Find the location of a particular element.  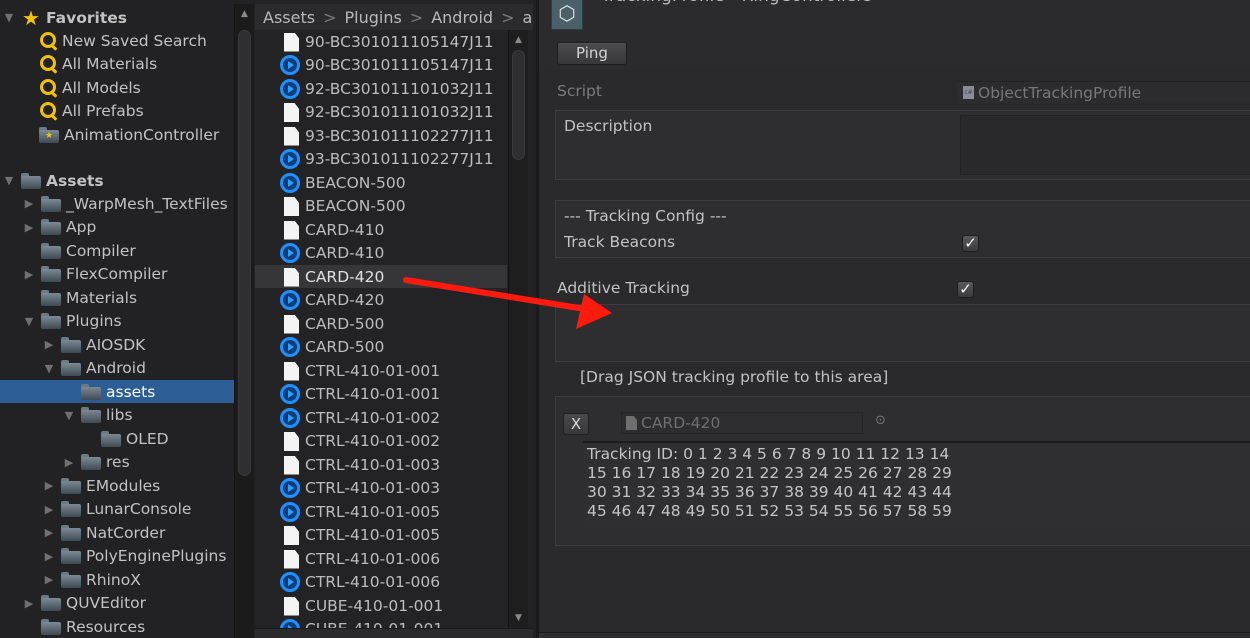

breadcrumb-item: Android is located at coordinates (462, 17).